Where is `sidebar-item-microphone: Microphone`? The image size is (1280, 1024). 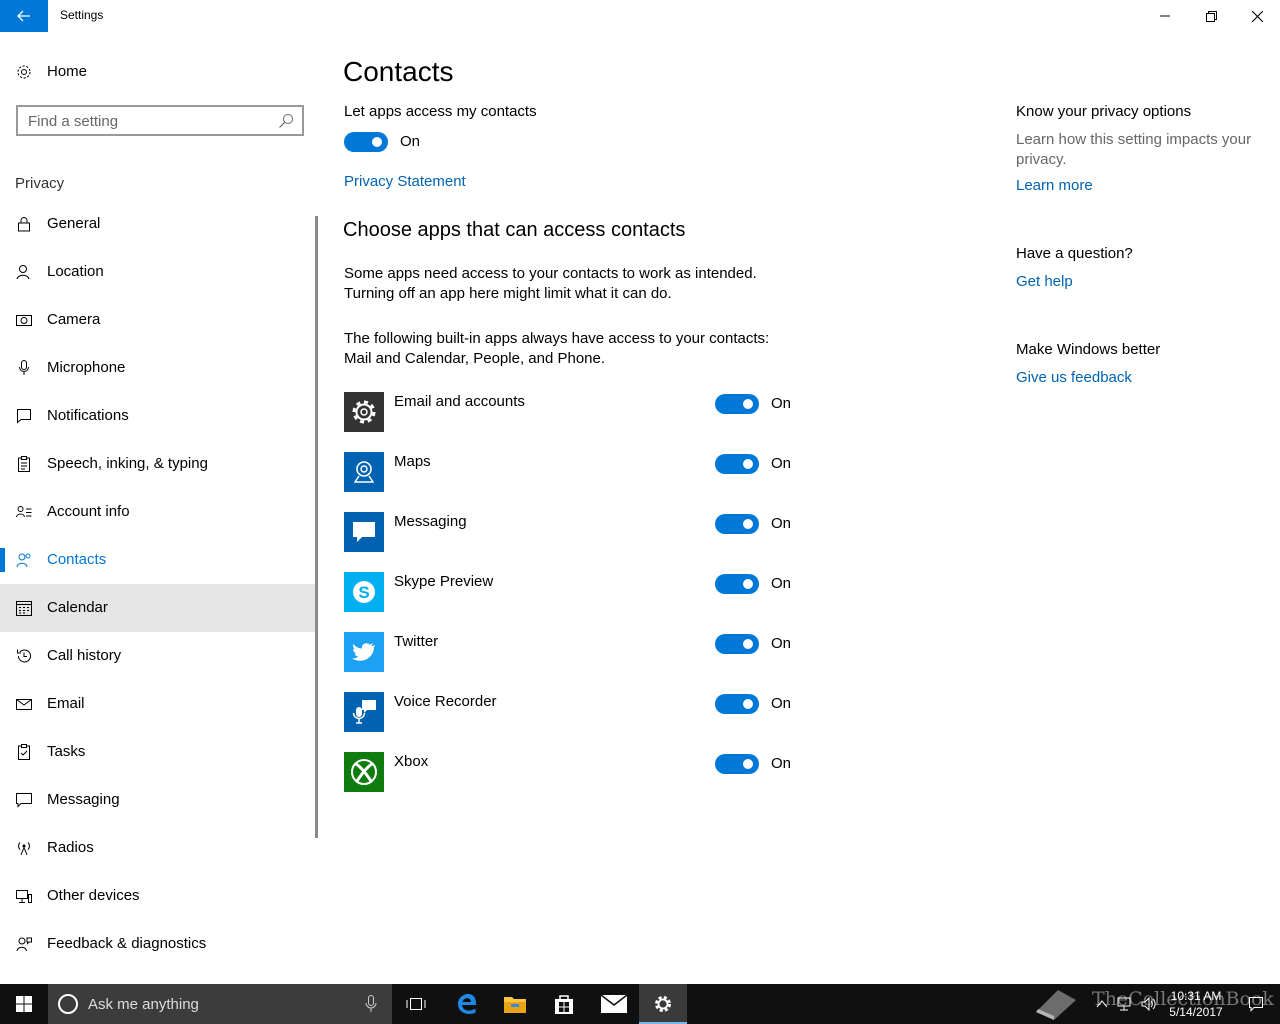 sidebar-item-microphone: Microphone is located at coordinates (159, 368).